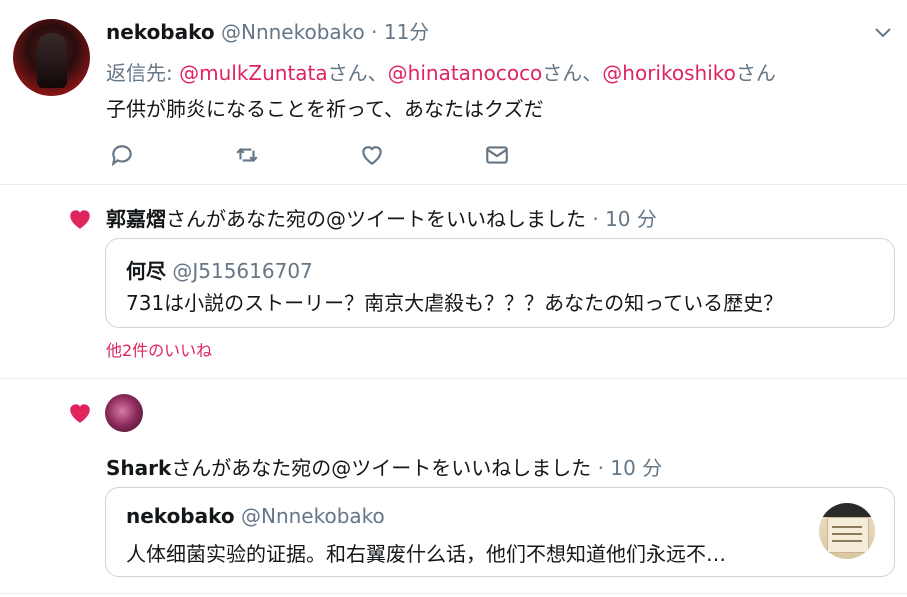 The width and height of the screenshot is (907, 597). Describe the element at coordinates (755, 73) in the screenshot. I see `mention-suffix: さん` at that location.